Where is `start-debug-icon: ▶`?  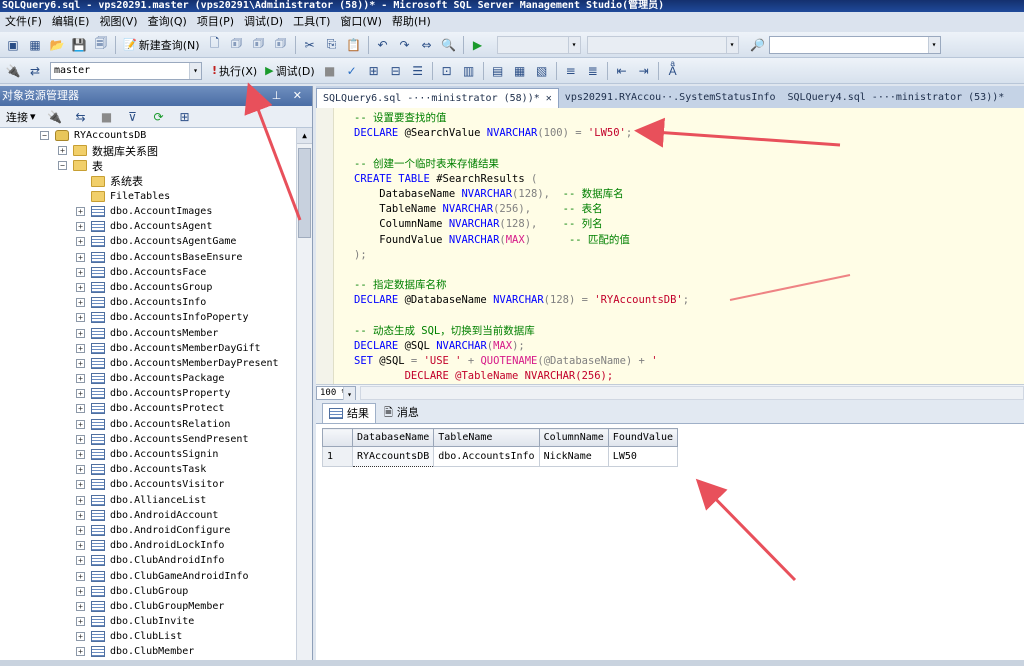 start-debug-icon: ▶ is located at coordinates (478, 45).